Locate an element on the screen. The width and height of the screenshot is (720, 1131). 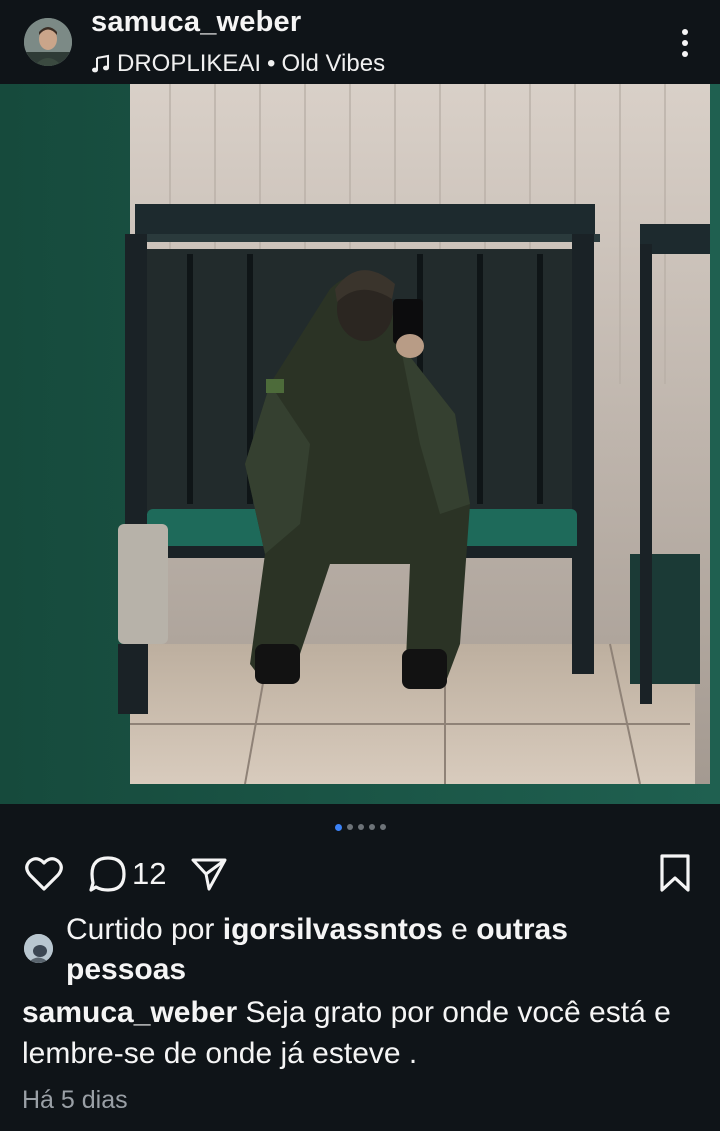
comment-count: 12 is located at coordinates (149, 873).